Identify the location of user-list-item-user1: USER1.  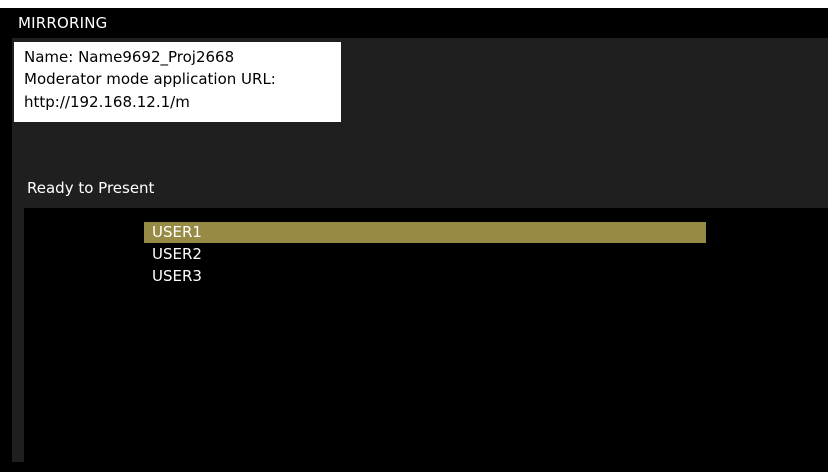
(425, 232).